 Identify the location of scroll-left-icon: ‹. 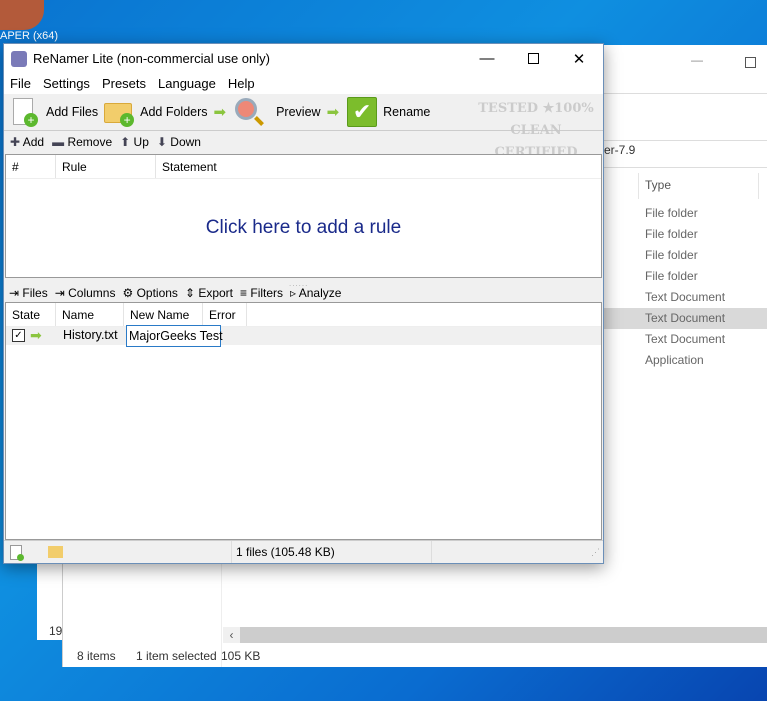
(231, 635).